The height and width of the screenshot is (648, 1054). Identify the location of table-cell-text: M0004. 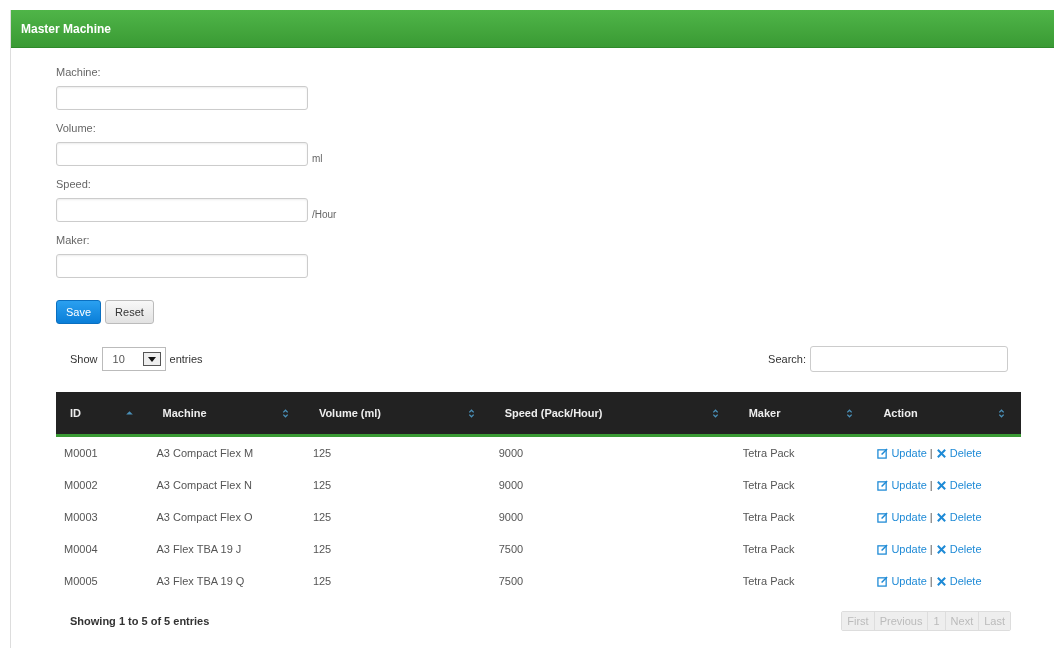
(81, 549).